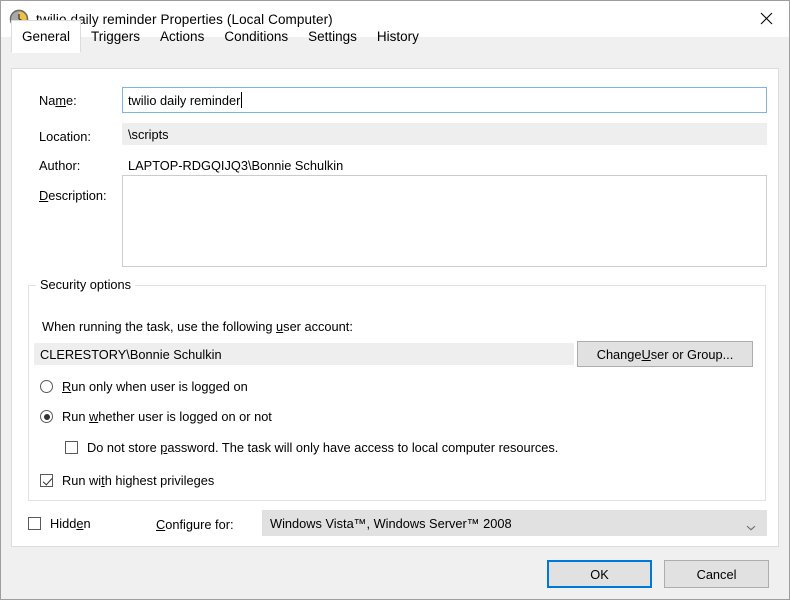 This screenshot has height=600, width=790. Describe the element at coordinates (115, 37) in the screenshot. I see `tab-triggers: Triggers` at that location.